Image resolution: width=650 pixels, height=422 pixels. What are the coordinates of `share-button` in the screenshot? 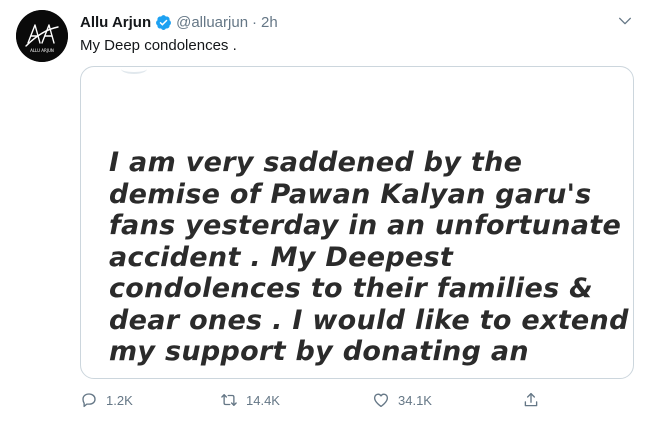 It's located at (531, 400).